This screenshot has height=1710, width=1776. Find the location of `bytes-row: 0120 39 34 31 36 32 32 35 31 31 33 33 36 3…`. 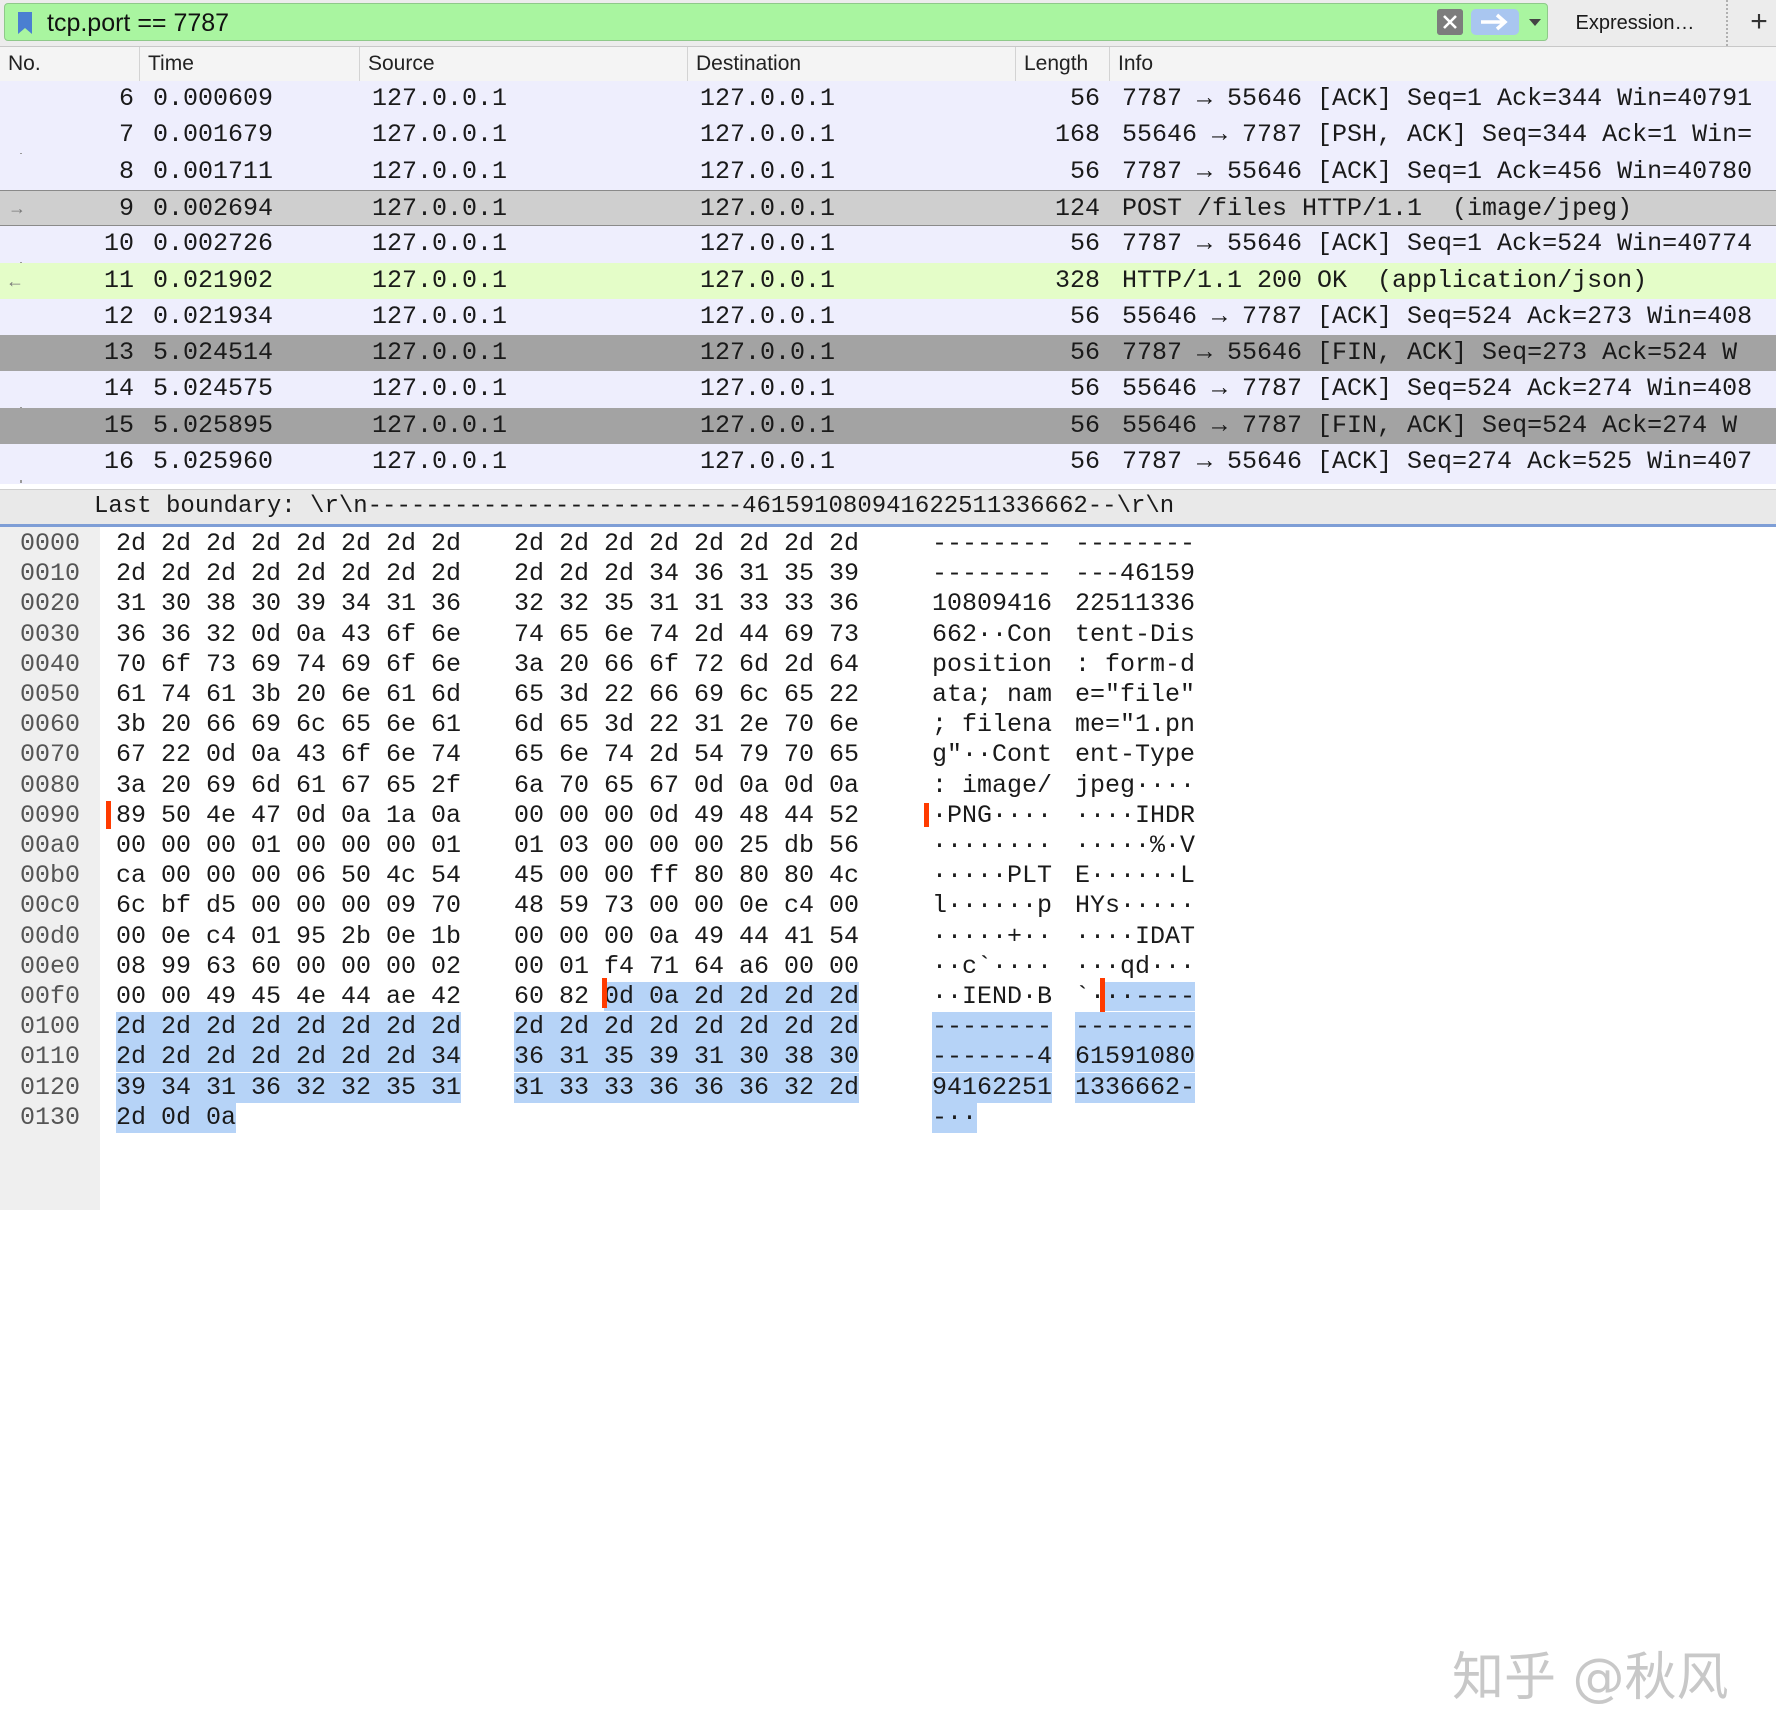

bytes-row: 0120 39 34 31 36 32 32 35 31 31 33 33 36 3… is located at coordinates (888, 1087).